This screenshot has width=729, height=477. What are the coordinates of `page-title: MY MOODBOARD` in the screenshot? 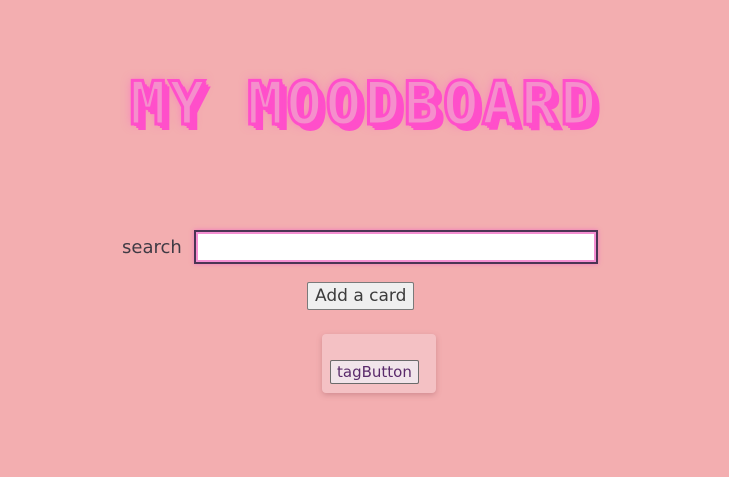 It's located at (364, 104).